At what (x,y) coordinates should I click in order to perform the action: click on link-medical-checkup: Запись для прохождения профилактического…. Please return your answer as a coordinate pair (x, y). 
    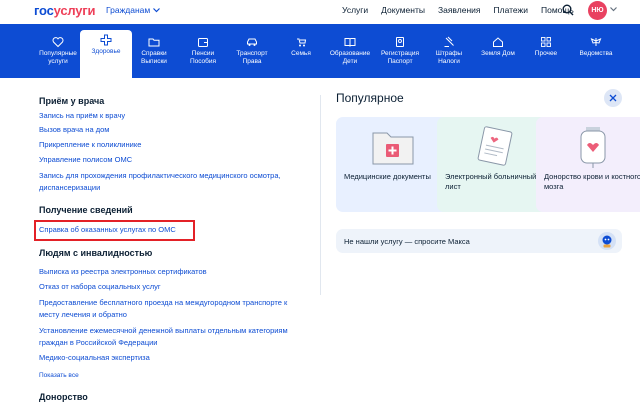
    Looking at the image, I should click on (169, 181).